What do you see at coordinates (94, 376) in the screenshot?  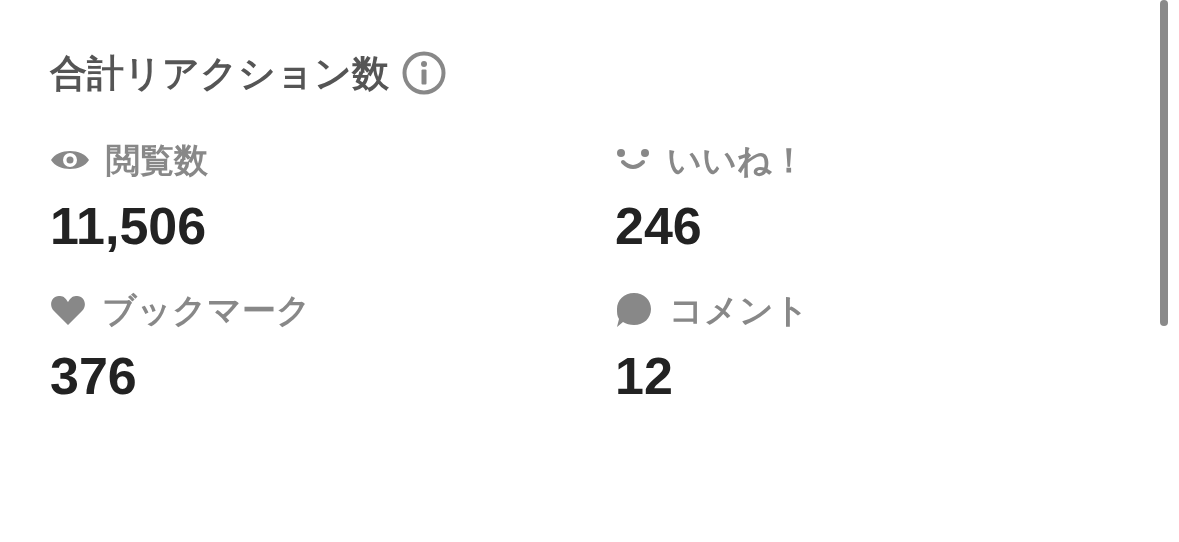 I see `stat-value: 376` at bounding box center [94, 376].